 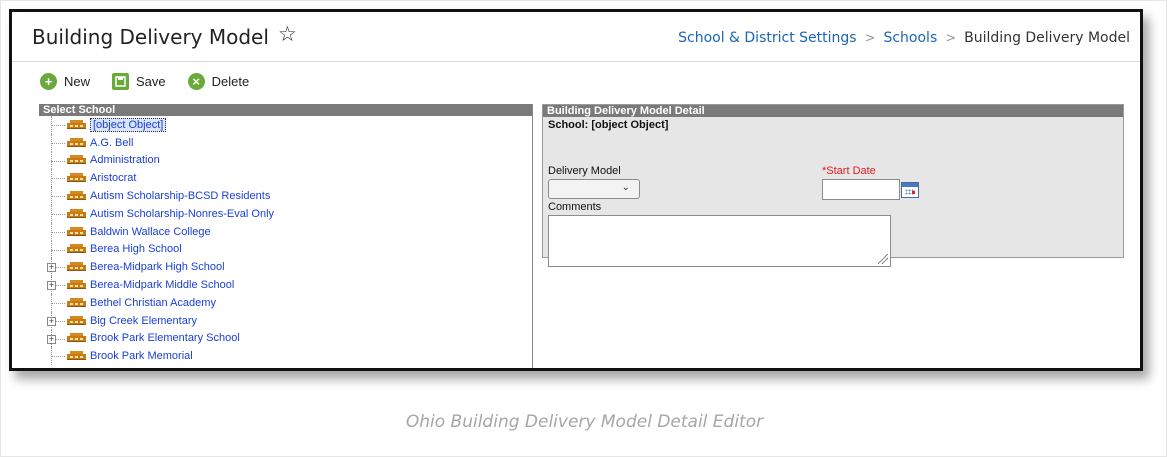 What do you see at coordinates (77, 81) in the screenshot?
I see `new-button-label: New` at bounding box center [77, 81].